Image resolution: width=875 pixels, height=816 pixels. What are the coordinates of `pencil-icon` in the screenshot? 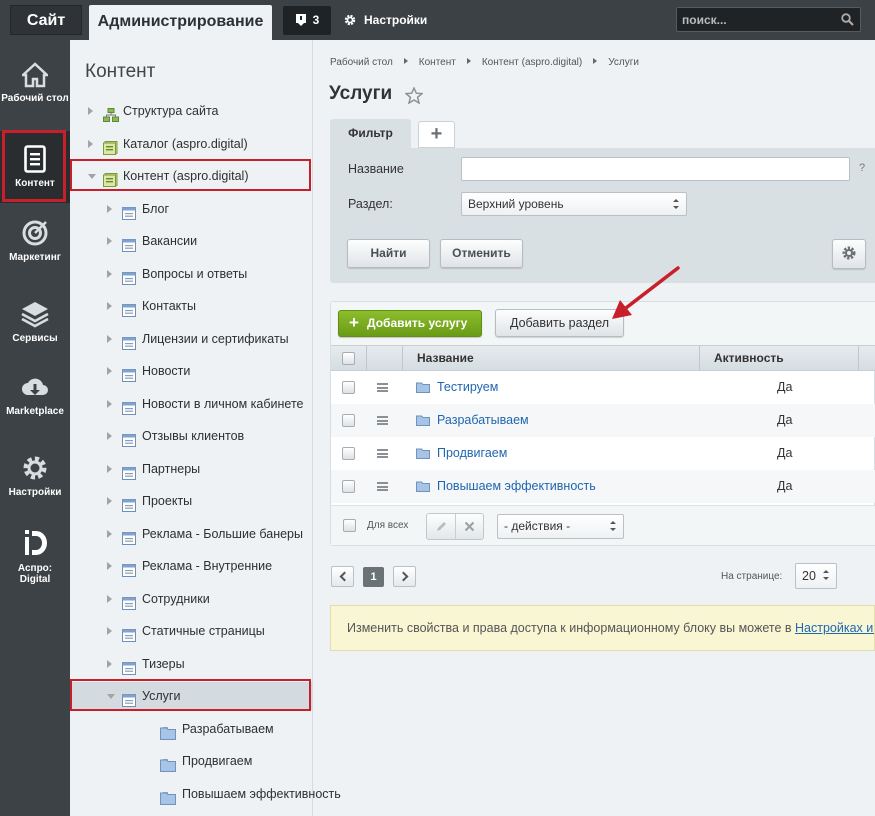 It's located at (441, 526).